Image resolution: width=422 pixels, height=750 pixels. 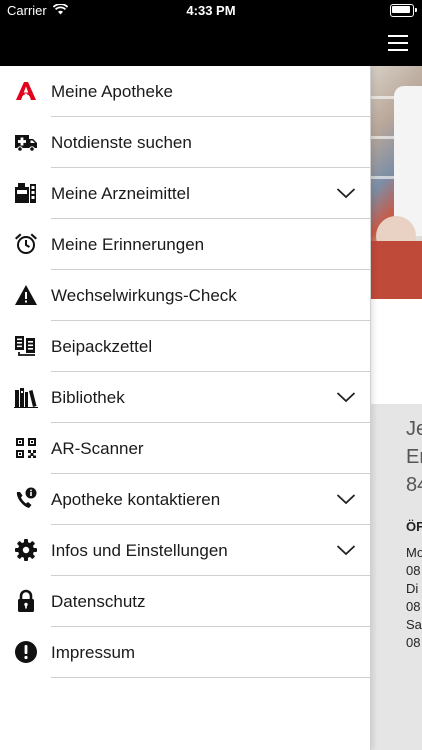 I want to click on gear-icon, so click(x=26, y=550).